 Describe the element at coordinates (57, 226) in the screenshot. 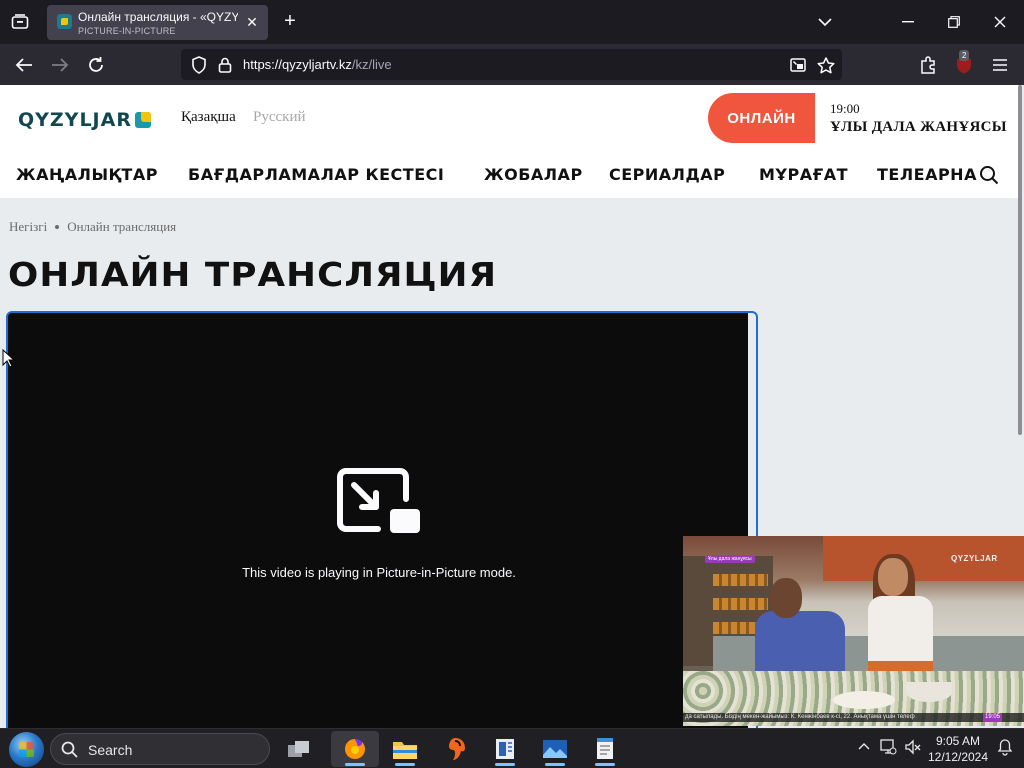

I see `breadcrumb-separator` at that location.